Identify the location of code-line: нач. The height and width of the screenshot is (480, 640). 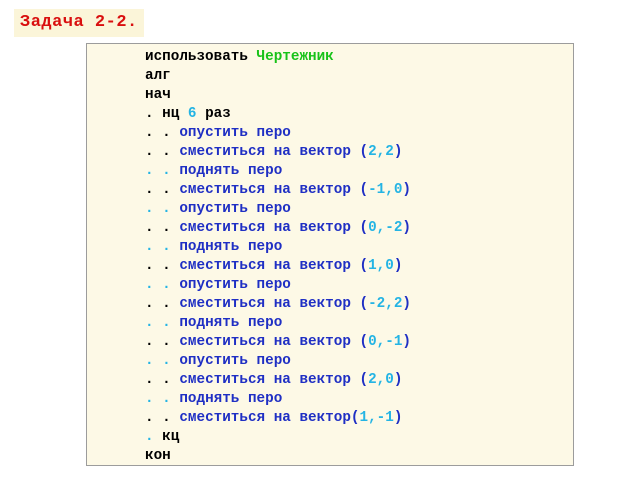
(278, 95).